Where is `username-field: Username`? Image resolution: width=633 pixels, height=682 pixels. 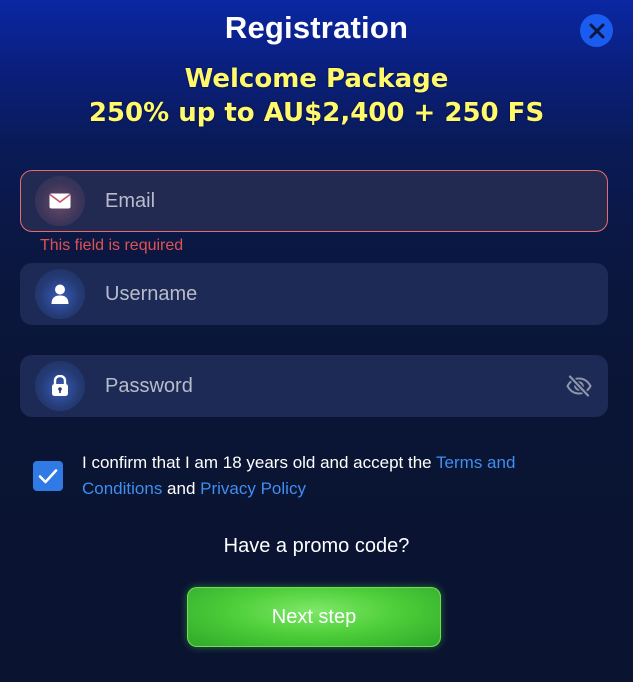 username-field: Username is located at coordinates (314, 294).